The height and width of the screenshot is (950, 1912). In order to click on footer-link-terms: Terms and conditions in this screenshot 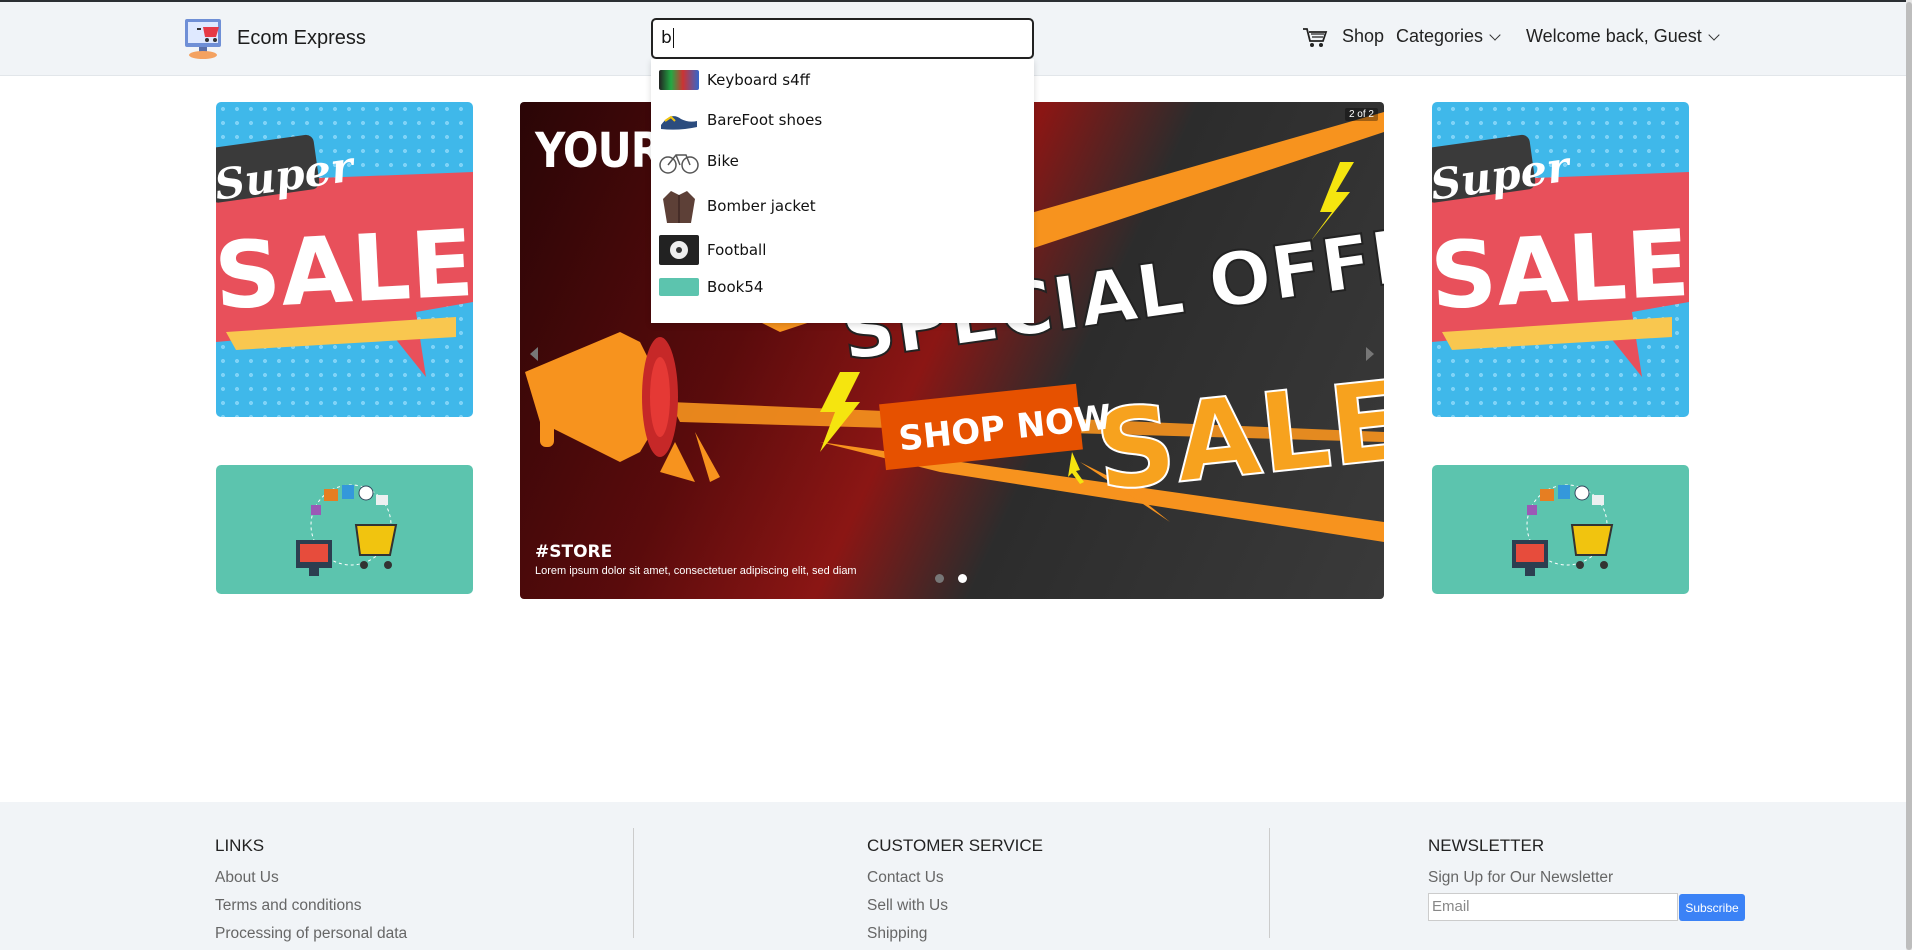, I will do `click(311, 906)`.